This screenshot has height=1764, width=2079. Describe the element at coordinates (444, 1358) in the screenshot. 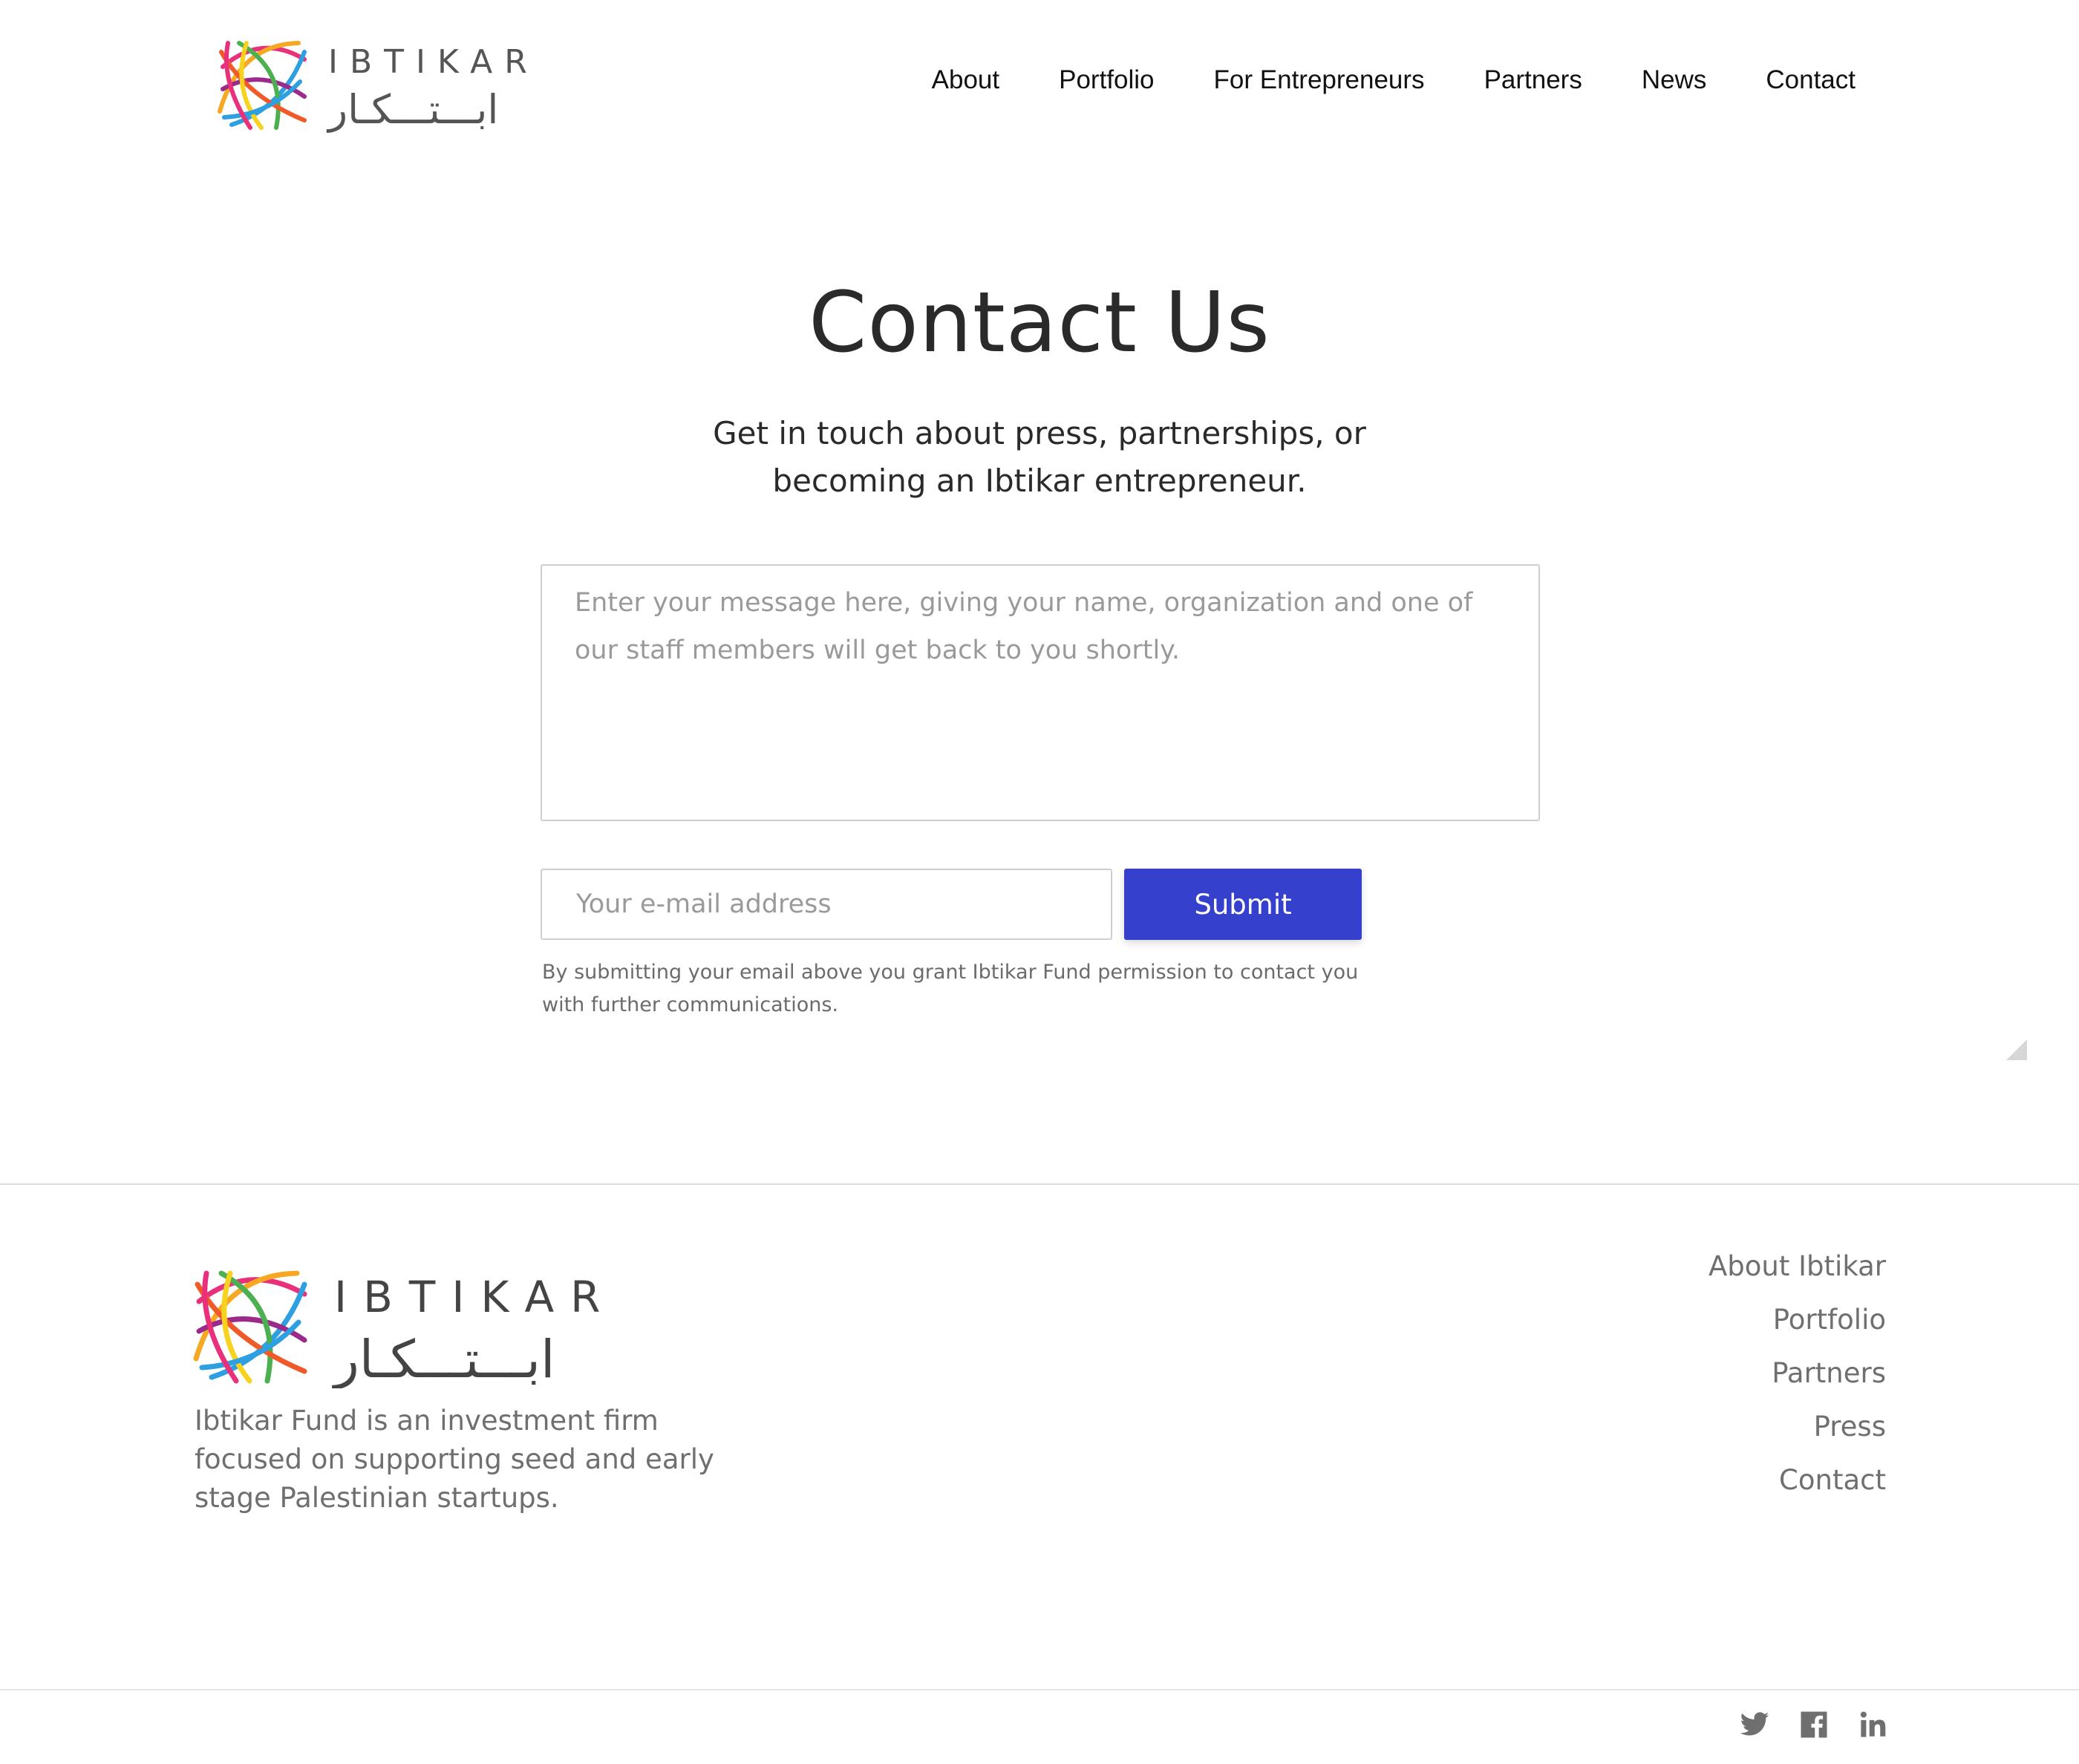

I see `footer-logo-arabic-text: ابـــتـــكـار` at that location.